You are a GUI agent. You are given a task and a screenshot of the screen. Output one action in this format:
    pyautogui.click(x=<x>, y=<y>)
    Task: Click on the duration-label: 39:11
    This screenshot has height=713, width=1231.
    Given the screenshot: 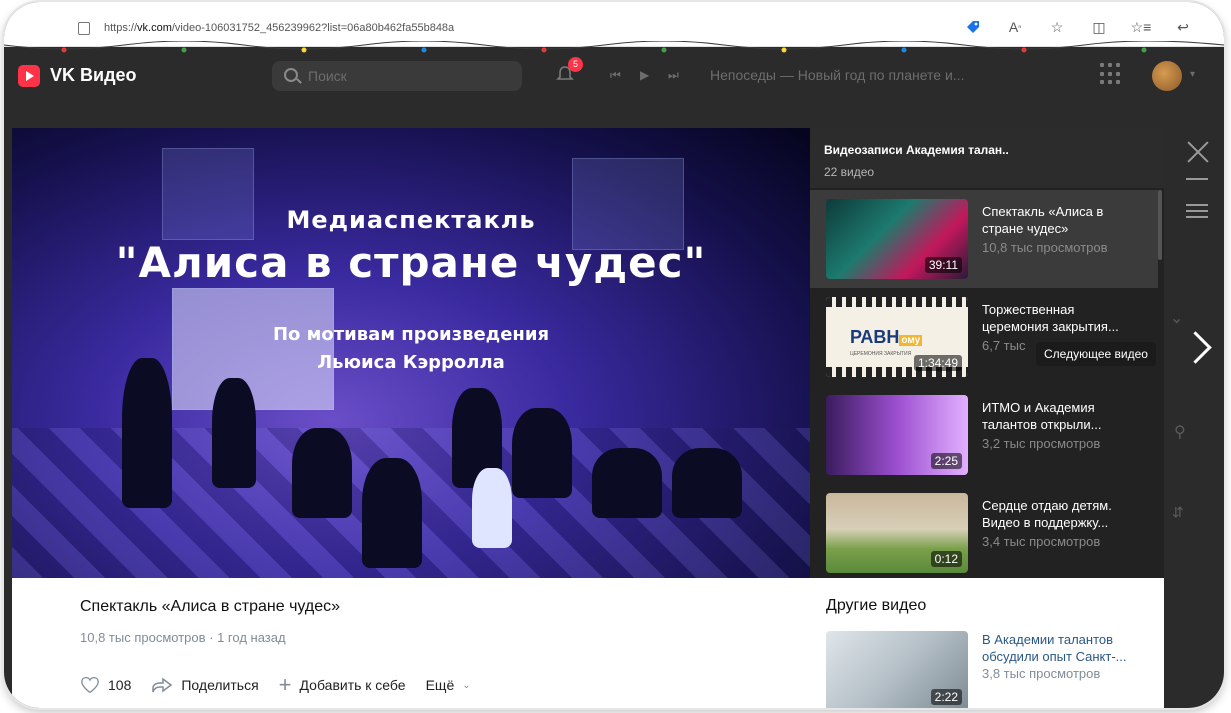 What is the action you would take?
    pyautogui.click(x=943, y=265)
    